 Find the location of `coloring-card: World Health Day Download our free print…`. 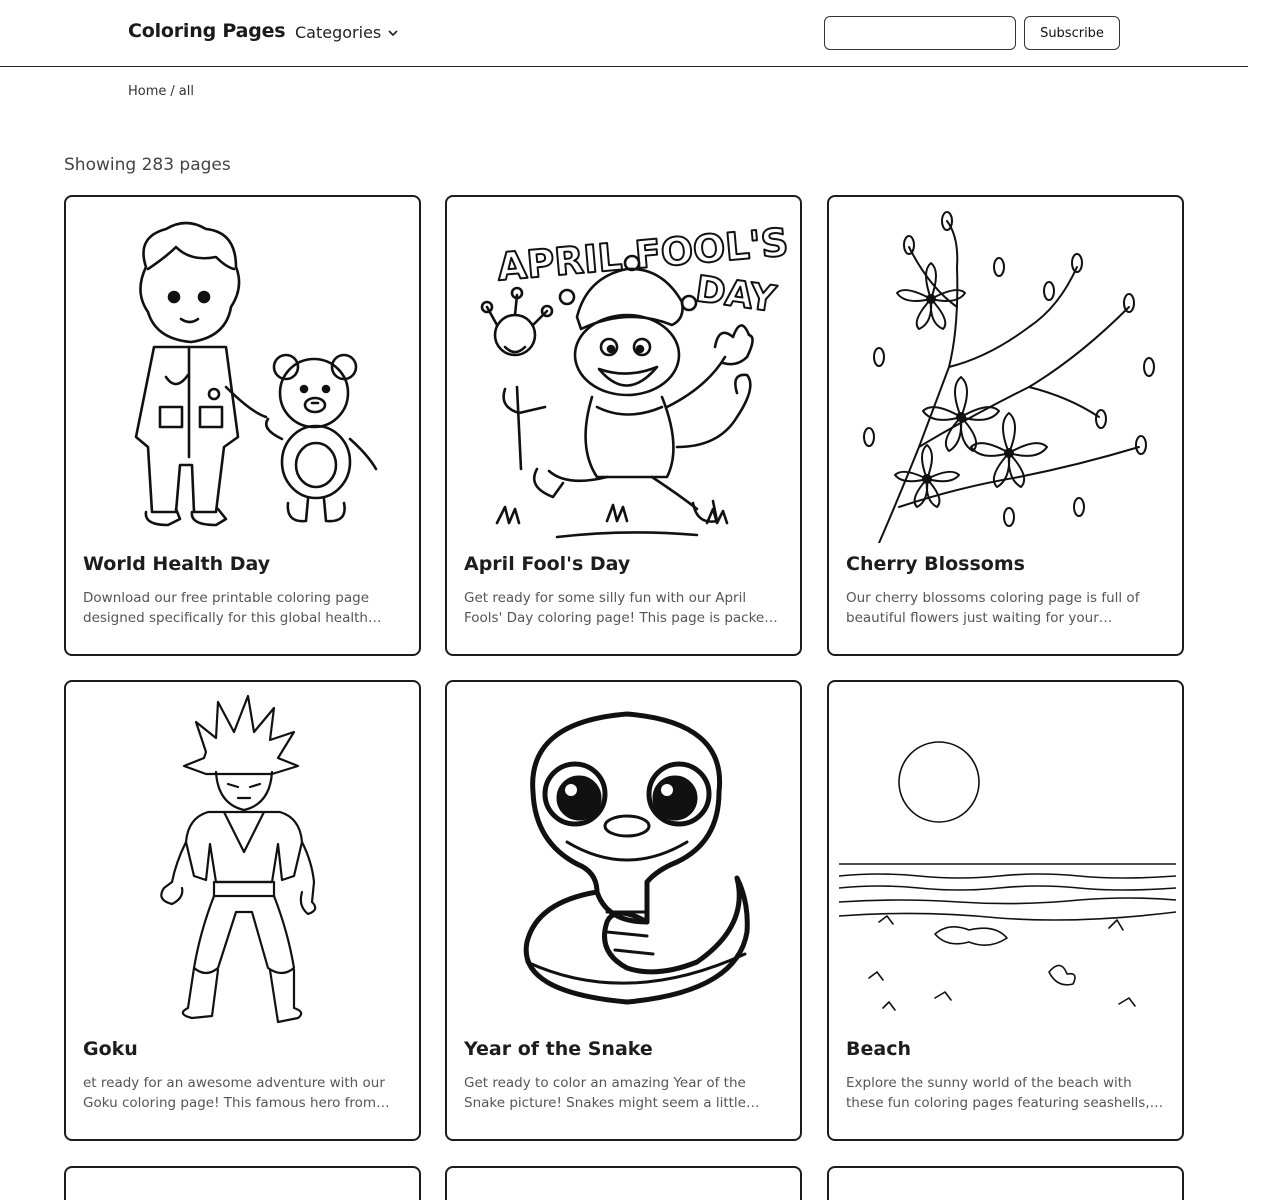

coloring-card: World Health Day Download our free print… is located at coordinates (242, 425).